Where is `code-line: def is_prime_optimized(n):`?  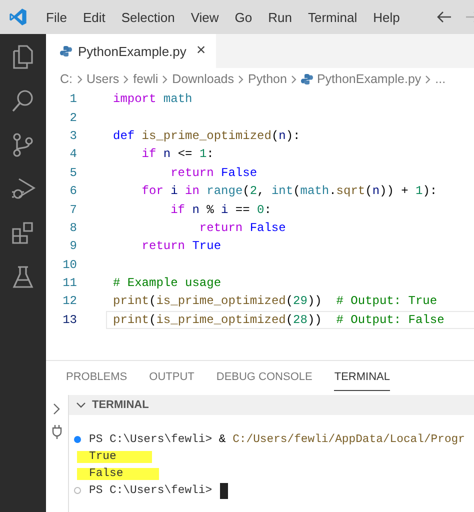 code-line: def is_prime_optimized(n): is located at coordinates (206, 135).